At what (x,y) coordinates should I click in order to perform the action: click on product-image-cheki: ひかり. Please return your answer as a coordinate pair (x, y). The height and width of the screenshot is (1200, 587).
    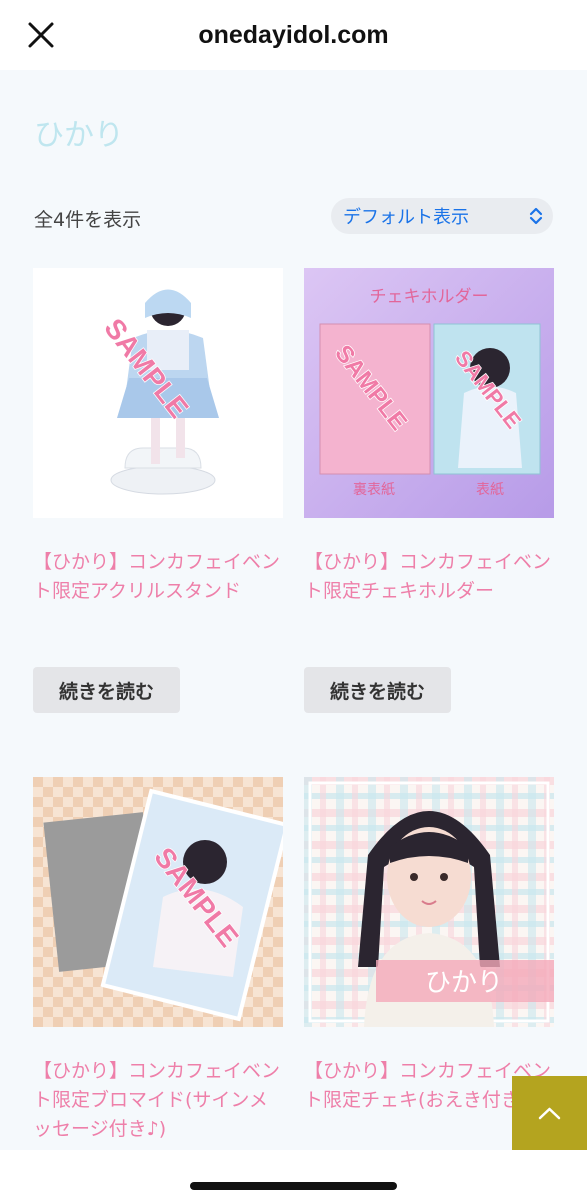
    Looking at the image, I should click on (429, 902).